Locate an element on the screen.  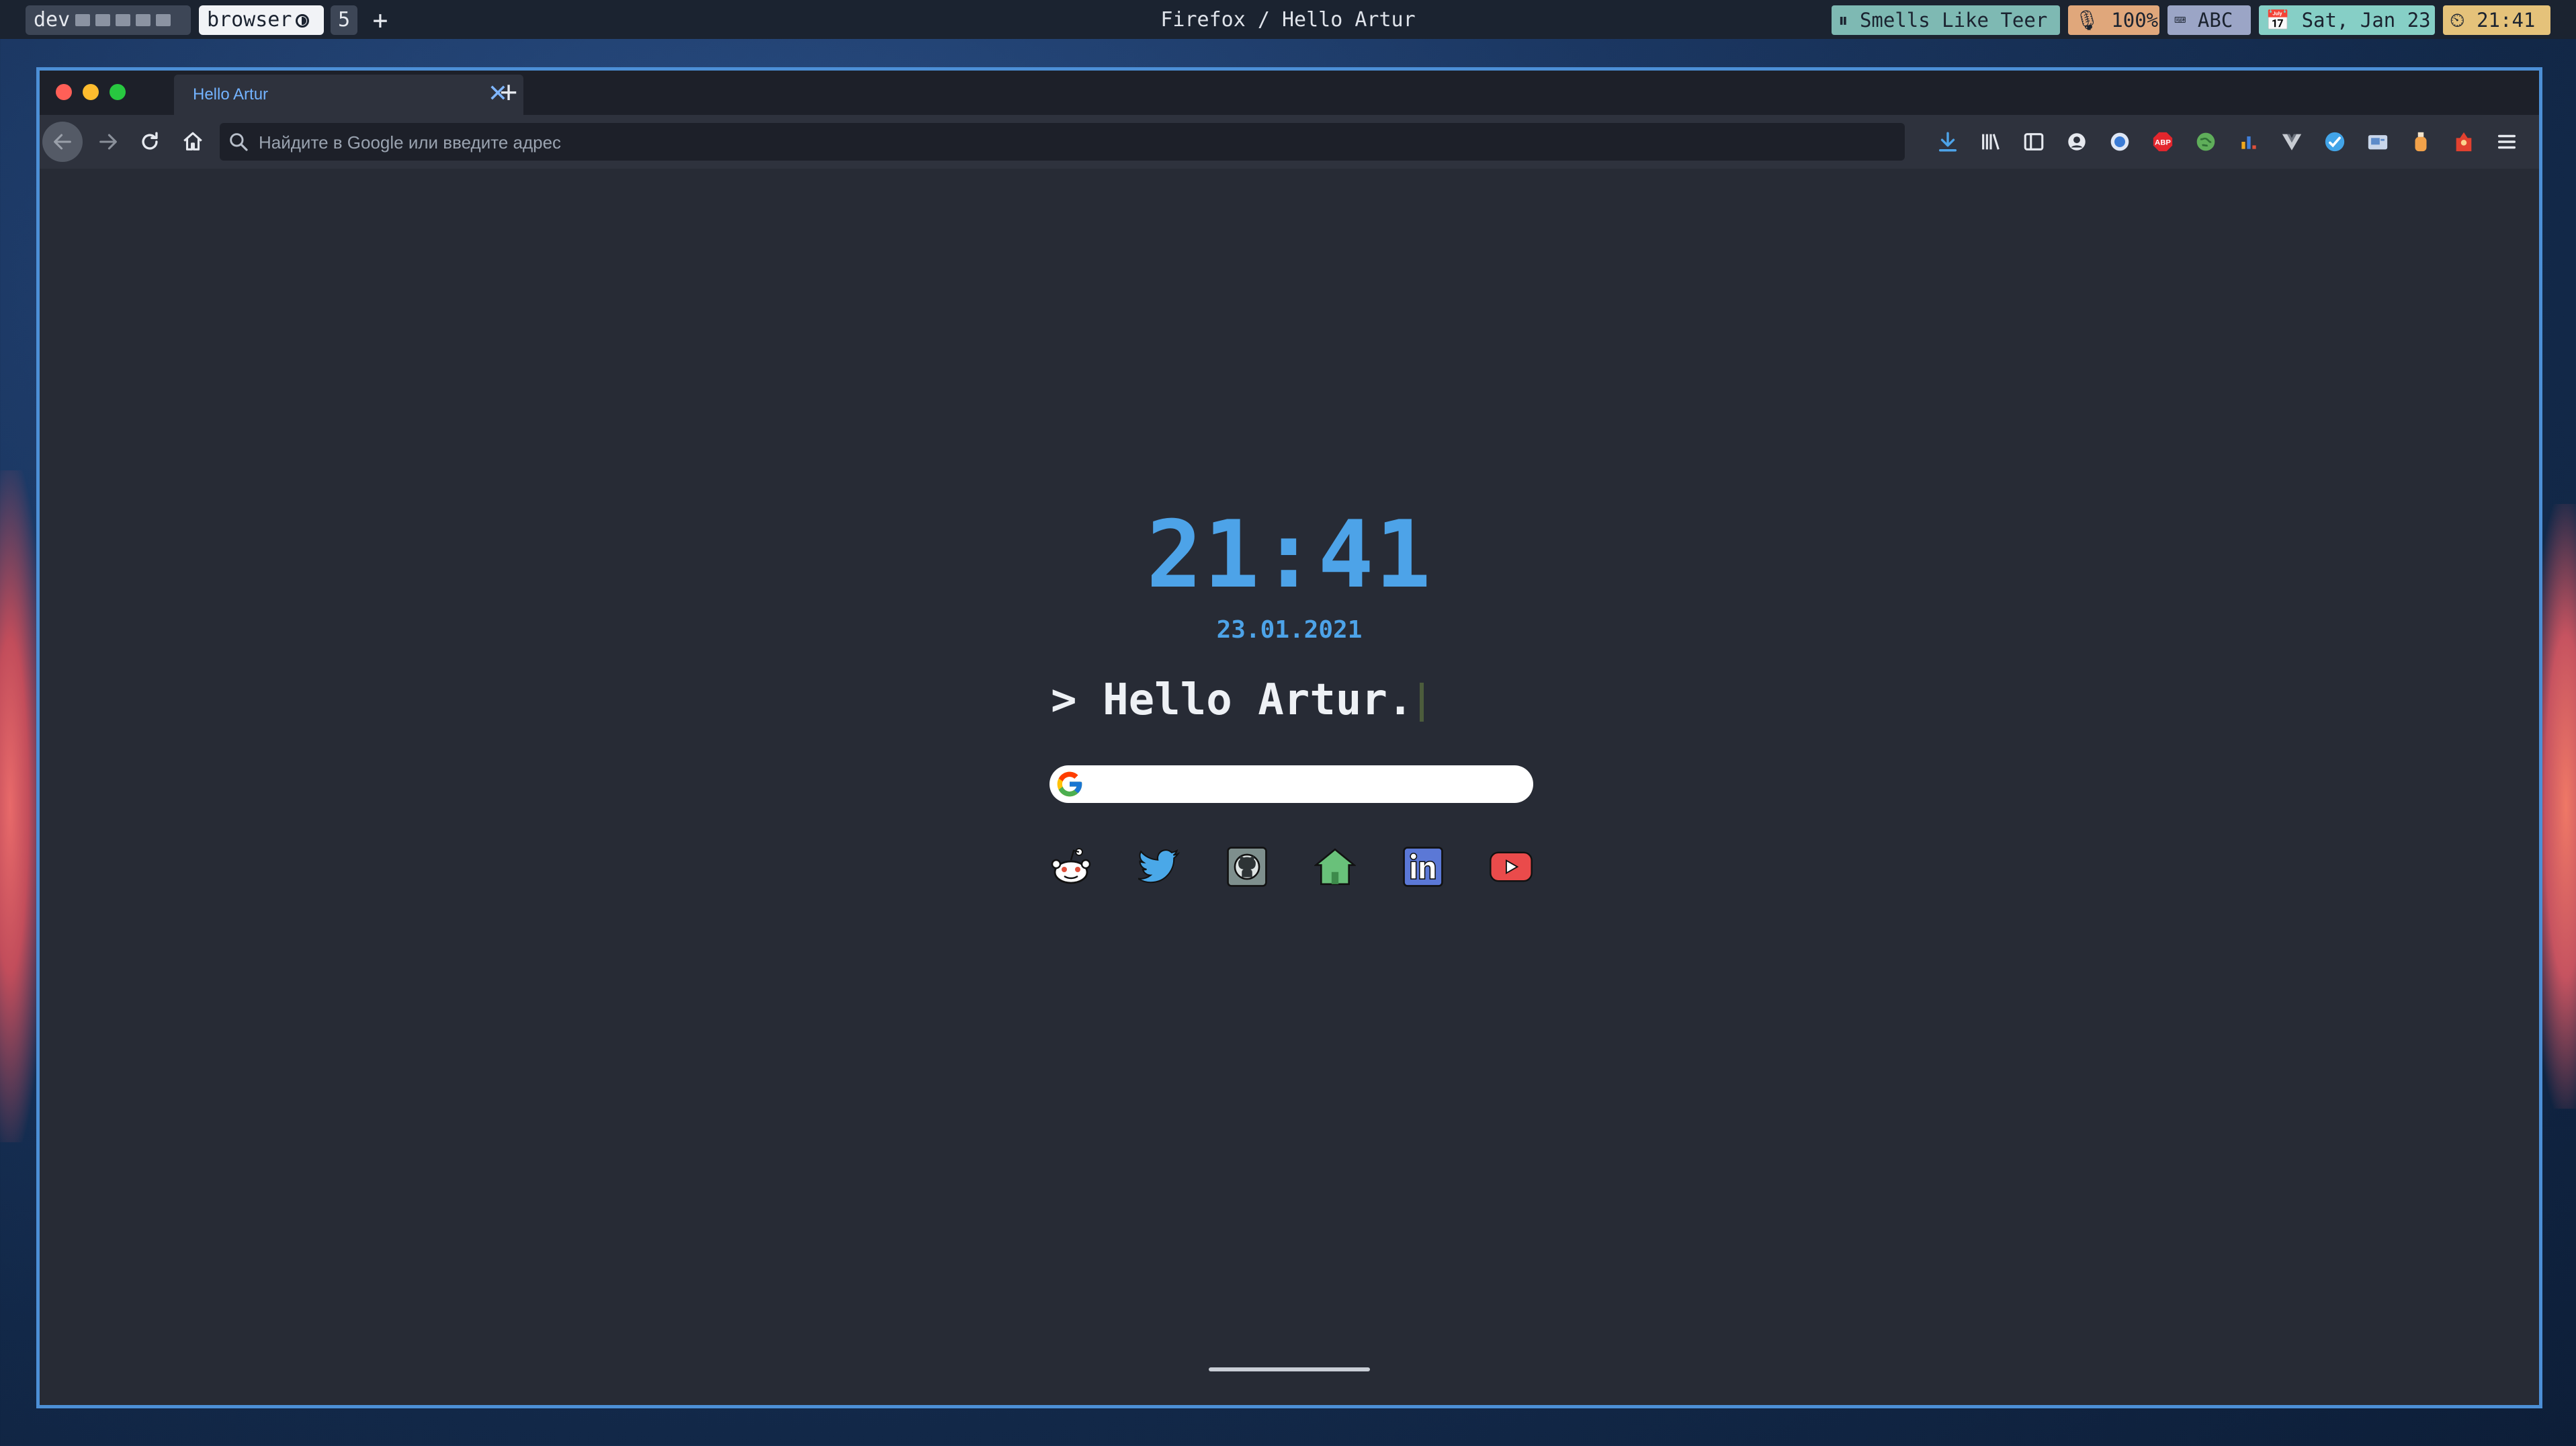
svg-text: ABP is located at coordinates (2163, 142).